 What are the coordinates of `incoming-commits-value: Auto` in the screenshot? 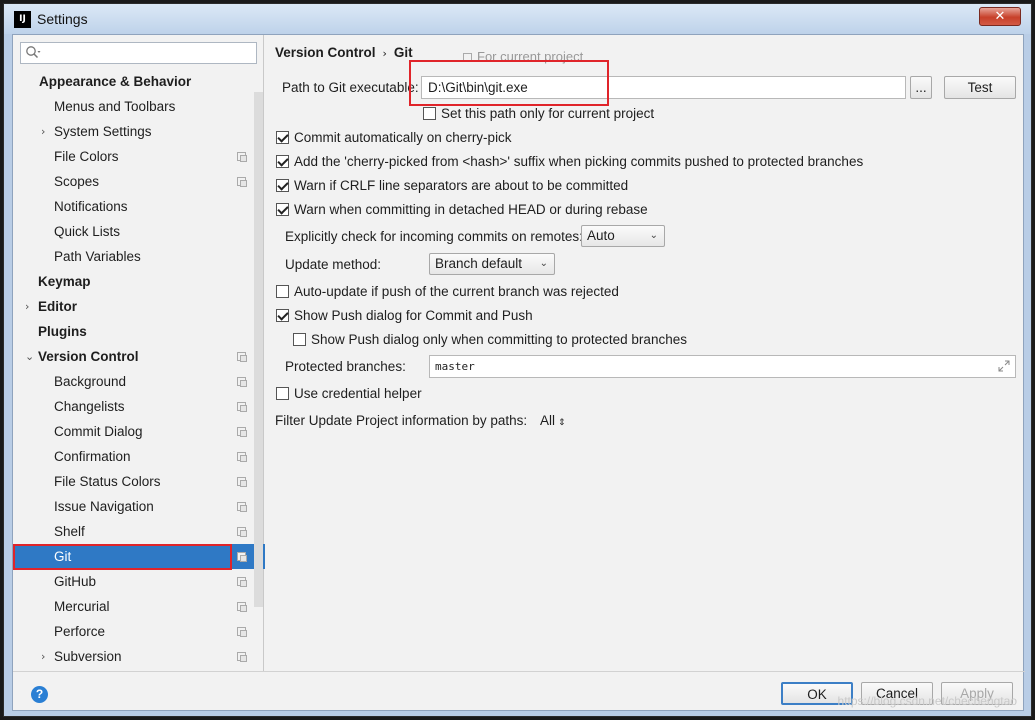 It's located at (601, 235).